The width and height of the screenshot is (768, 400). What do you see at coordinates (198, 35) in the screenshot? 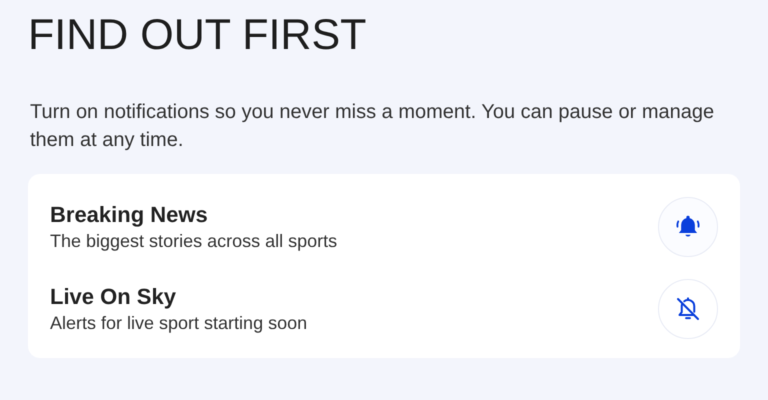
I see `page-heading: FIND OUT FIRST` at bounding box center [198, 35].